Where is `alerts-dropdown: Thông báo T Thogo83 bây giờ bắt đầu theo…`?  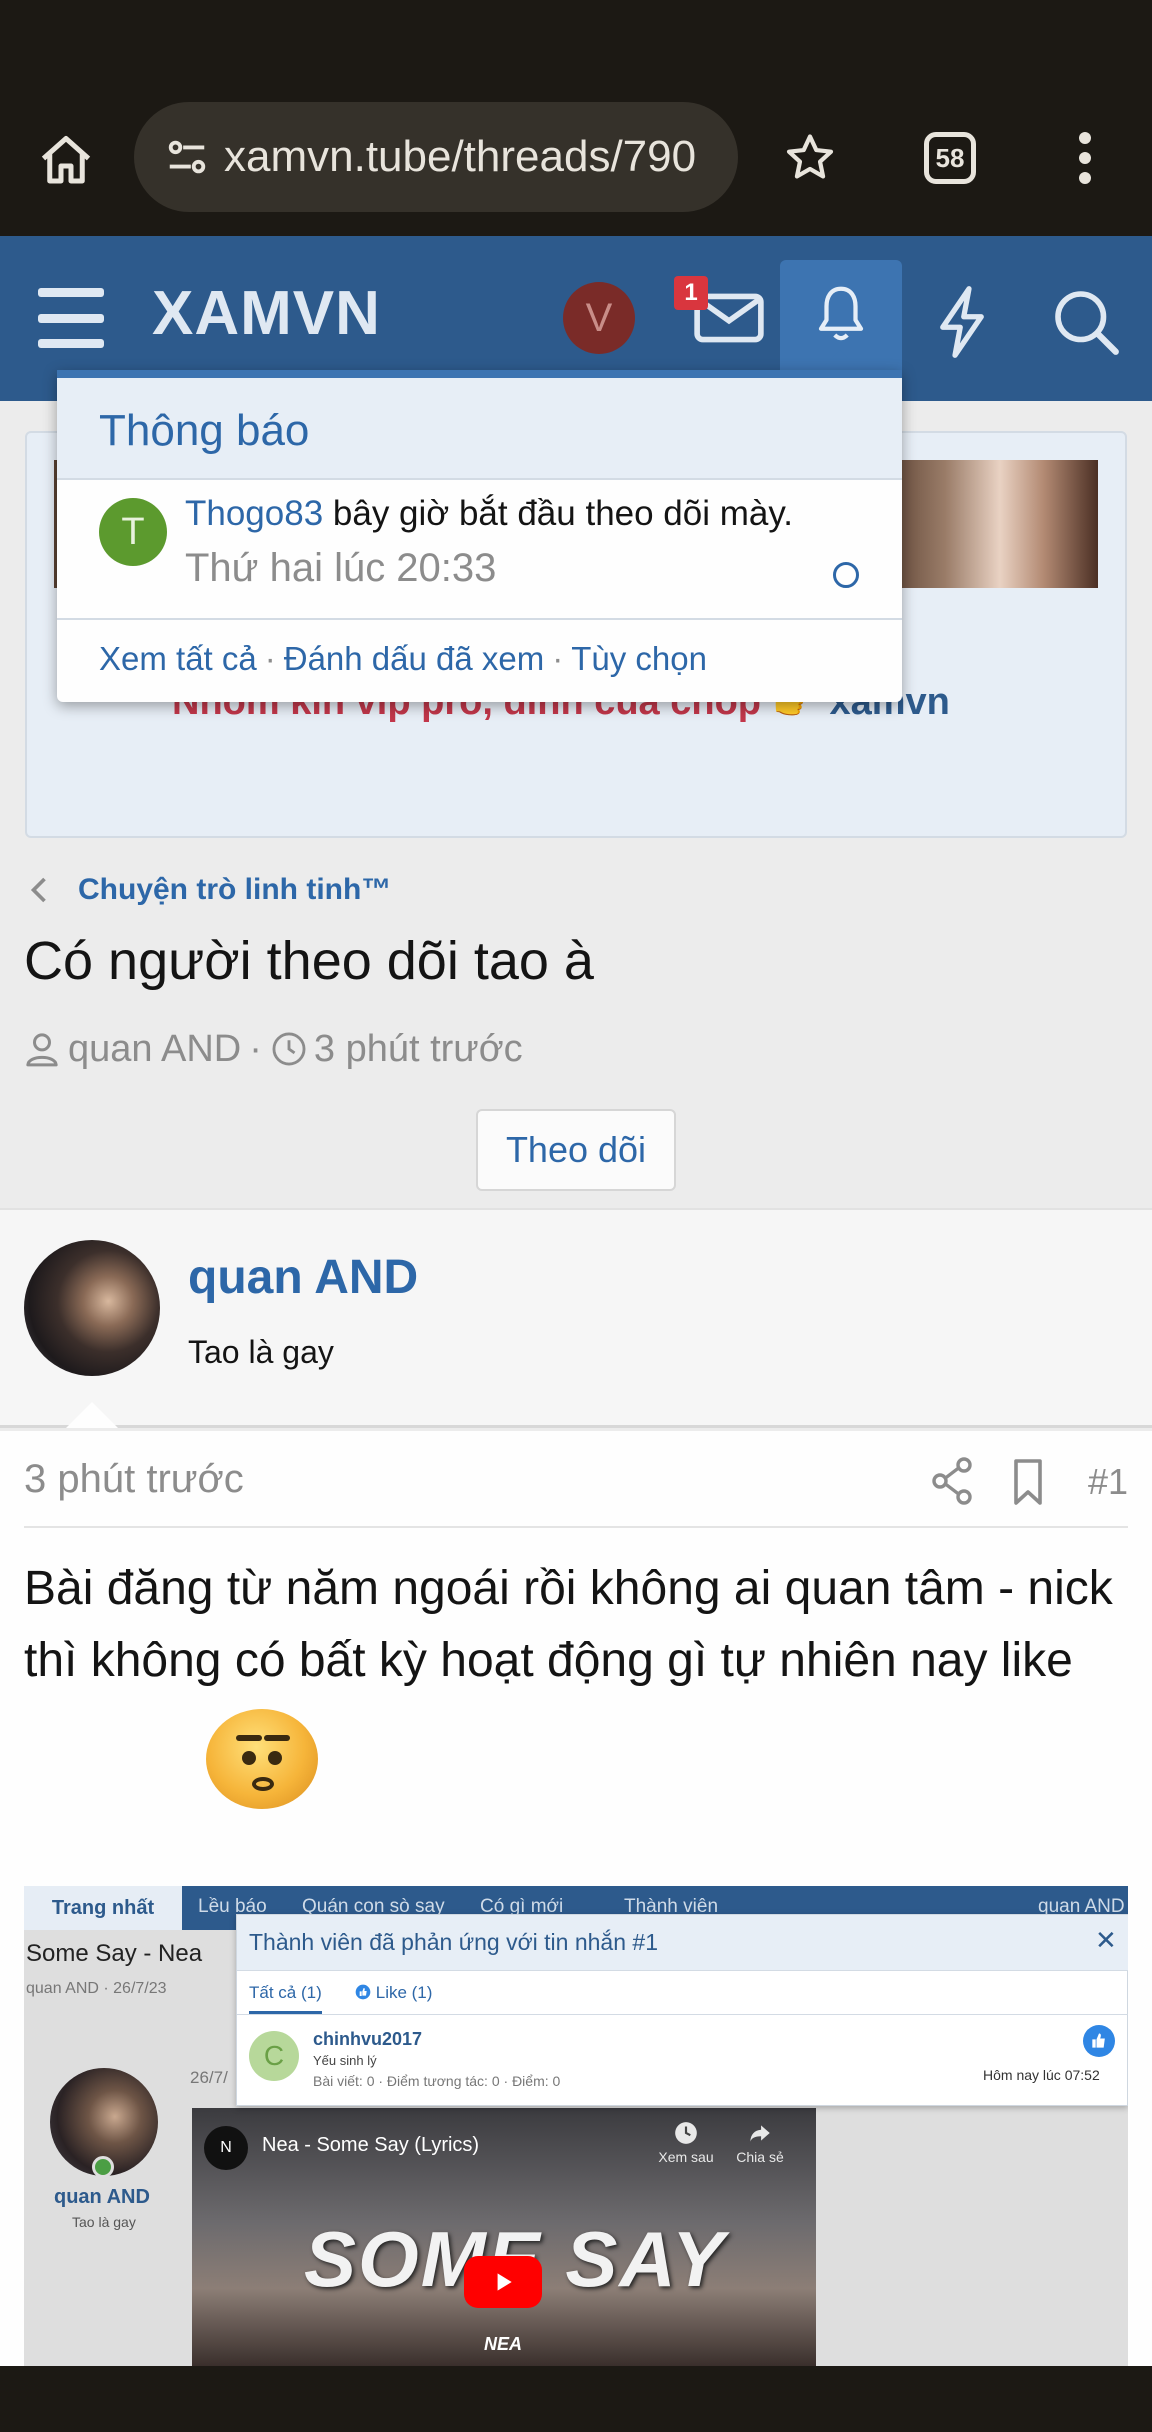
alerts-dropdown: Thông báo T Thogo83 bây giờ bắt đầu theo… is located at coordinates (479, 536).